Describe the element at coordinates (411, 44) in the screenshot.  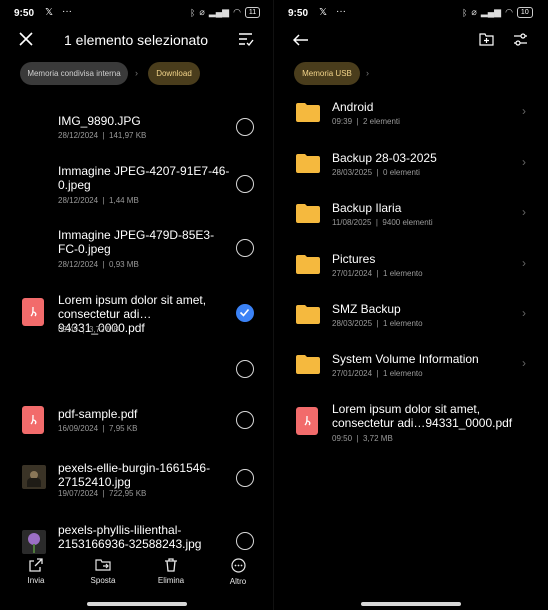
I see `header` at that location.